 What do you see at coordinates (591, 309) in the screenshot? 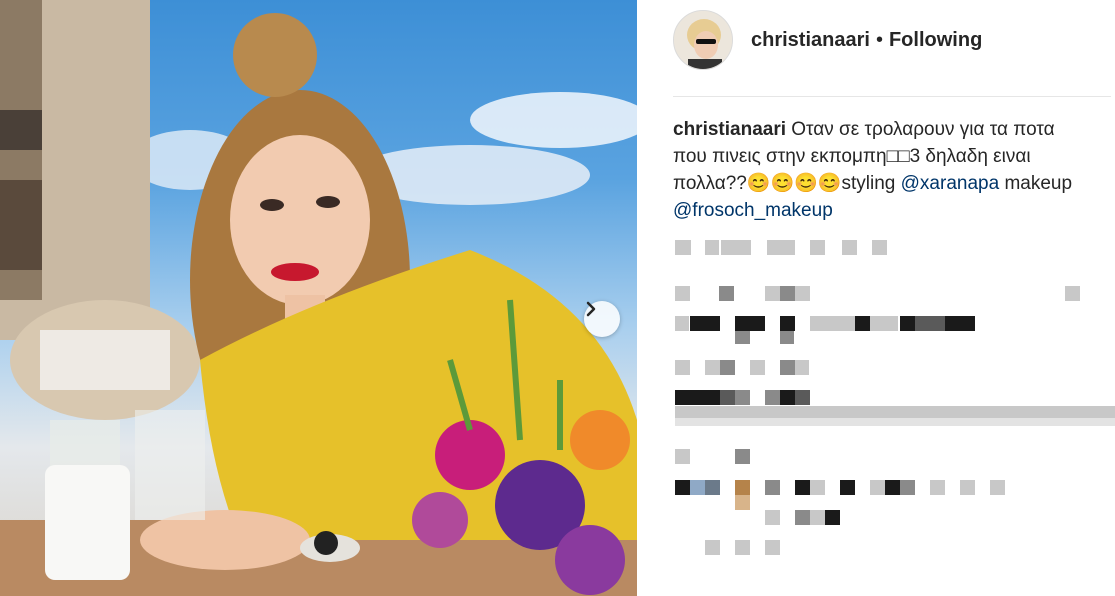
I see `chevron-right-icon` at bounding box center [591, 309].